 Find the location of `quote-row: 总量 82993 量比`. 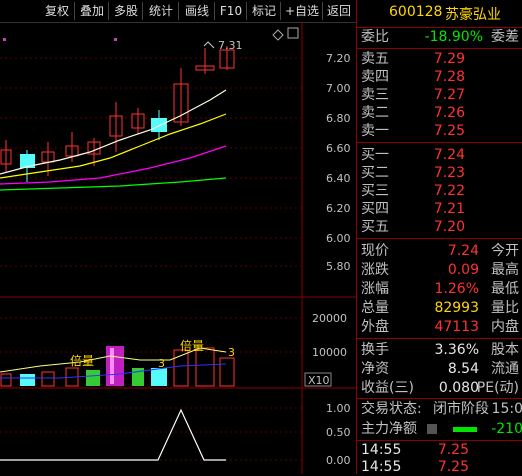

quote-row: 总量 82993 量比 is located at coordinates (440, 308).